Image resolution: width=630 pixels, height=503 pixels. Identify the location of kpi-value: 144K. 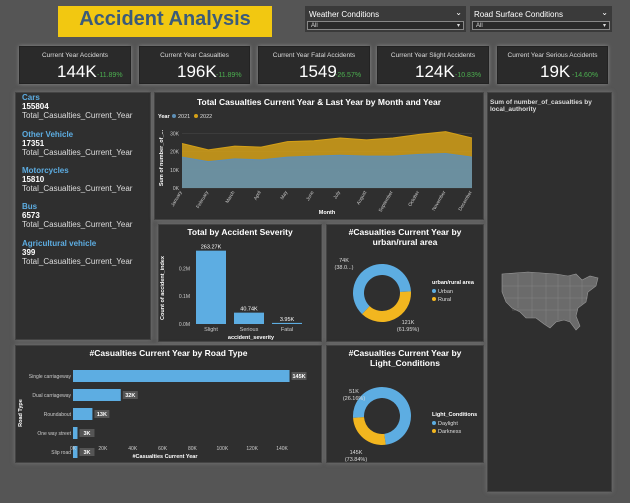
(77, 71).